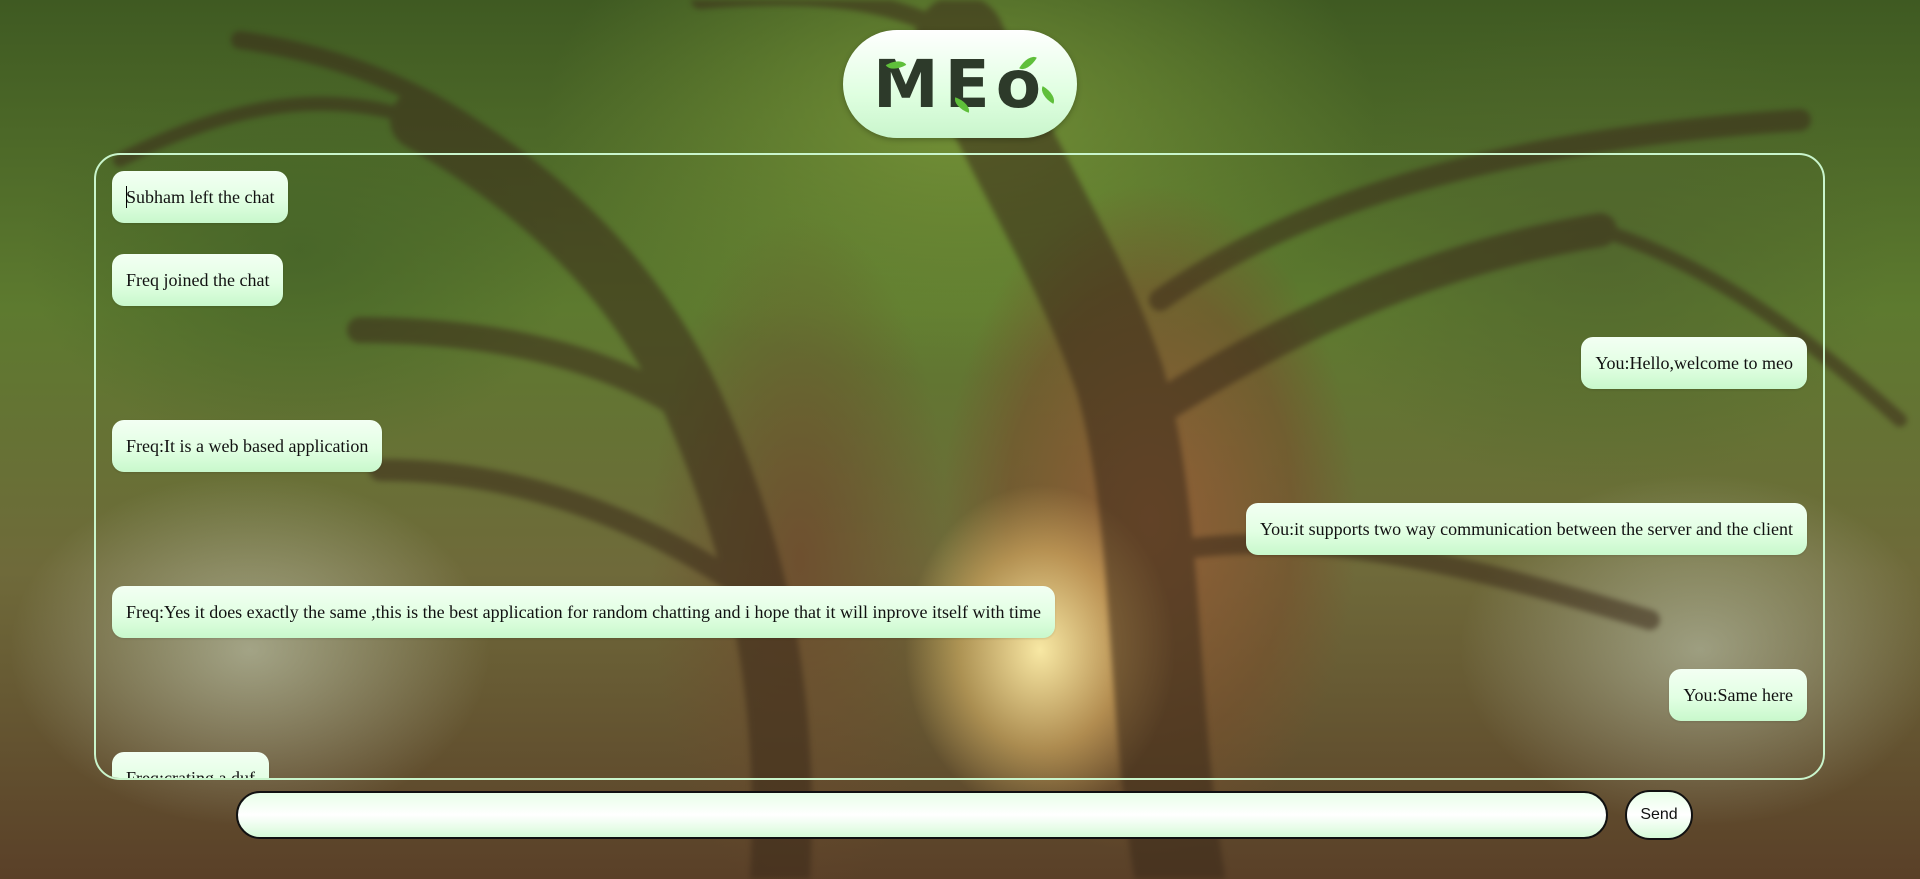 The height and width of the screenshot is (879, 1920). I want to click on chat-message-incoming: Freq:It is a web based application, so click(247, 446).